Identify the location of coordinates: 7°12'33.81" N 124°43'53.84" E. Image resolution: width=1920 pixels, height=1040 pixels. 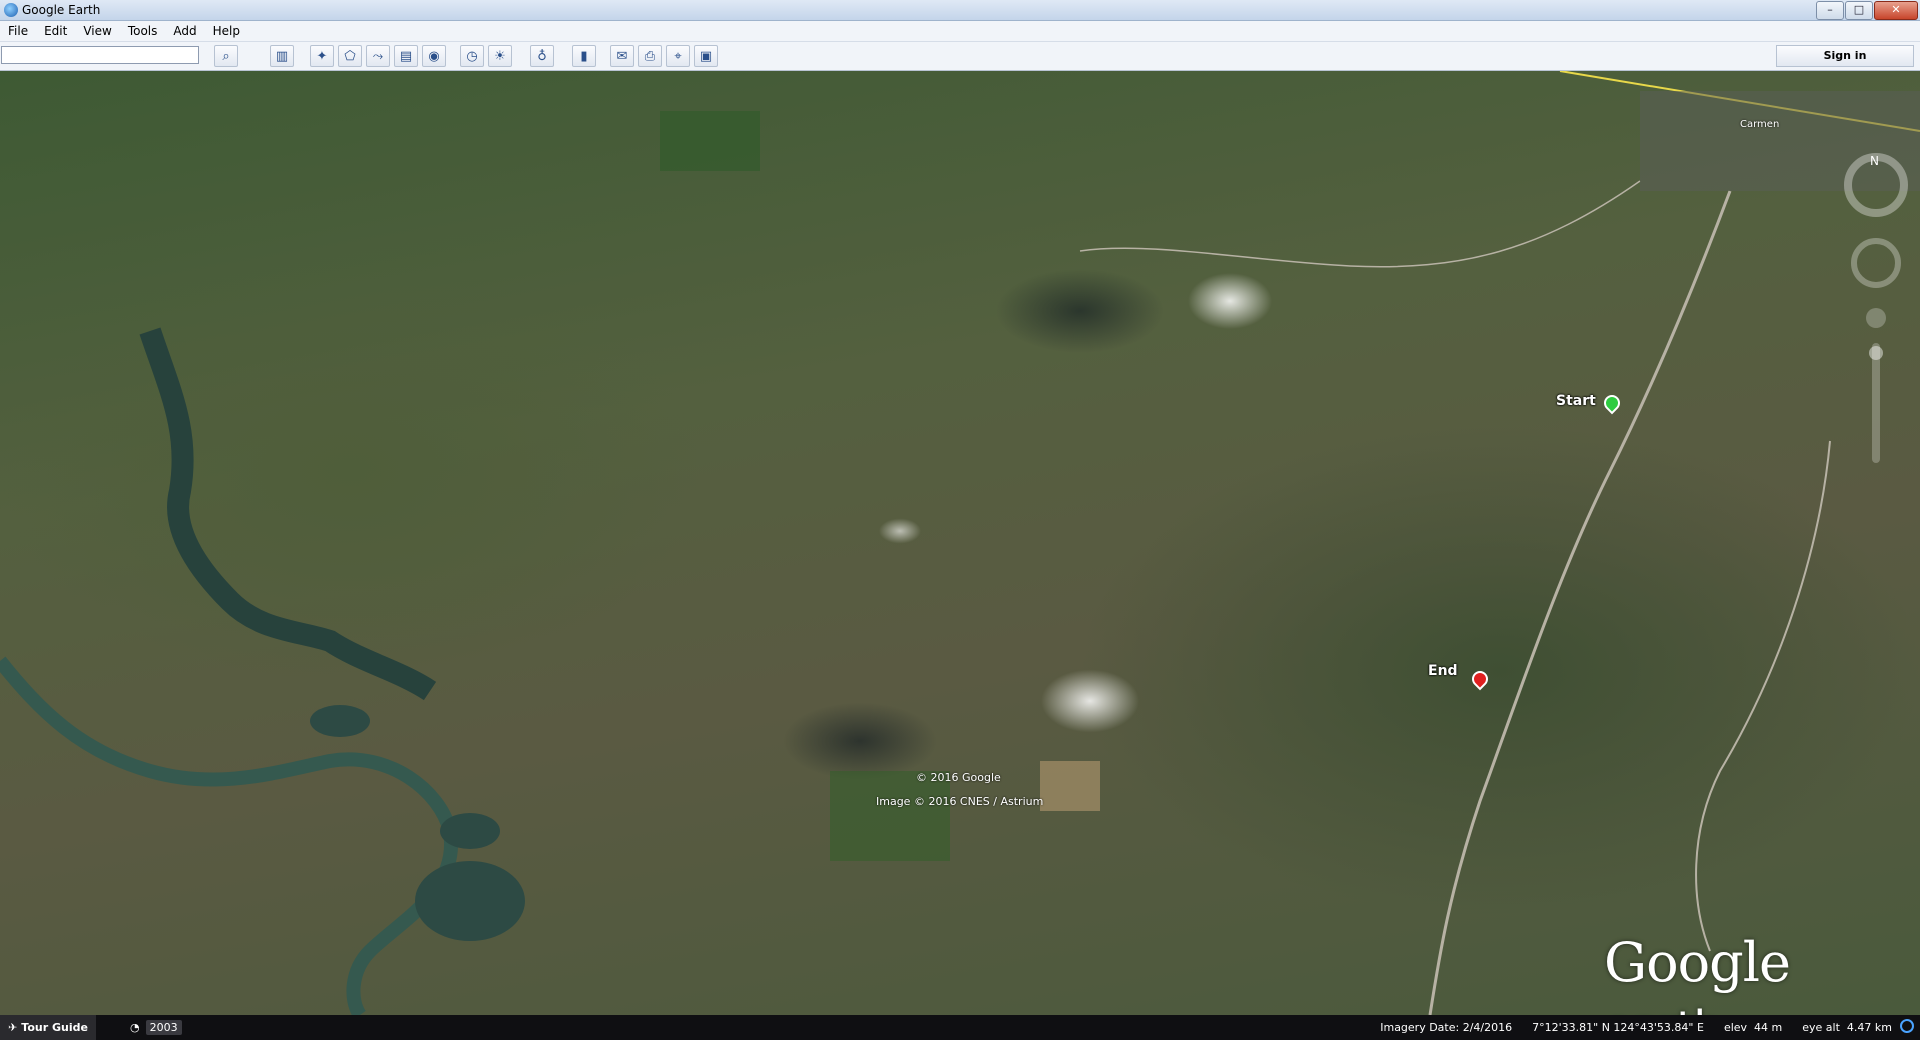
(1618, 1027).